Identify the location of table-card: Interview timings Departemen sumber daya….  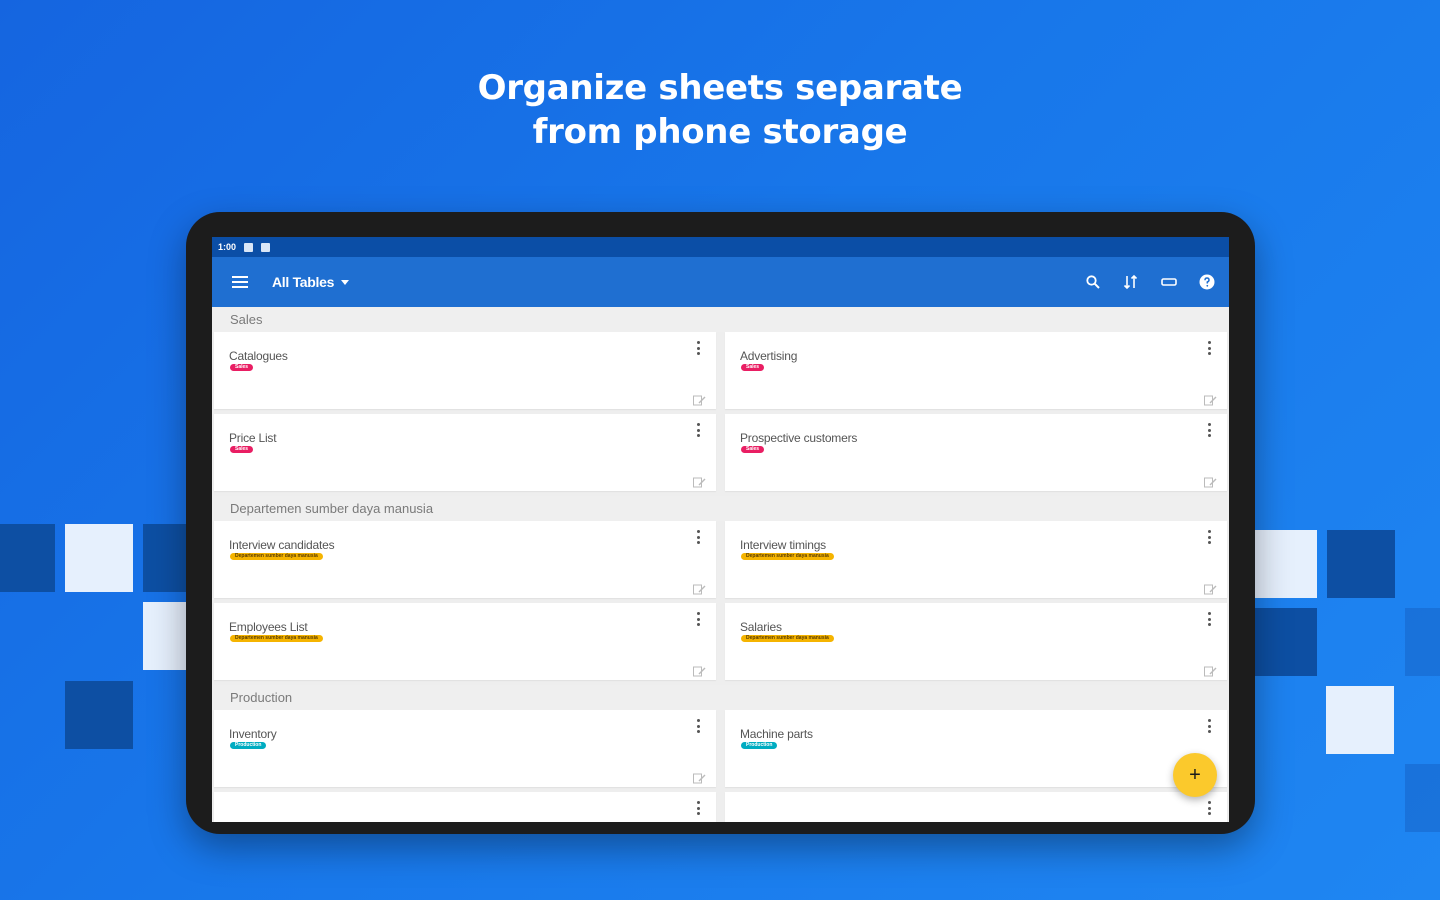
(976, 559).